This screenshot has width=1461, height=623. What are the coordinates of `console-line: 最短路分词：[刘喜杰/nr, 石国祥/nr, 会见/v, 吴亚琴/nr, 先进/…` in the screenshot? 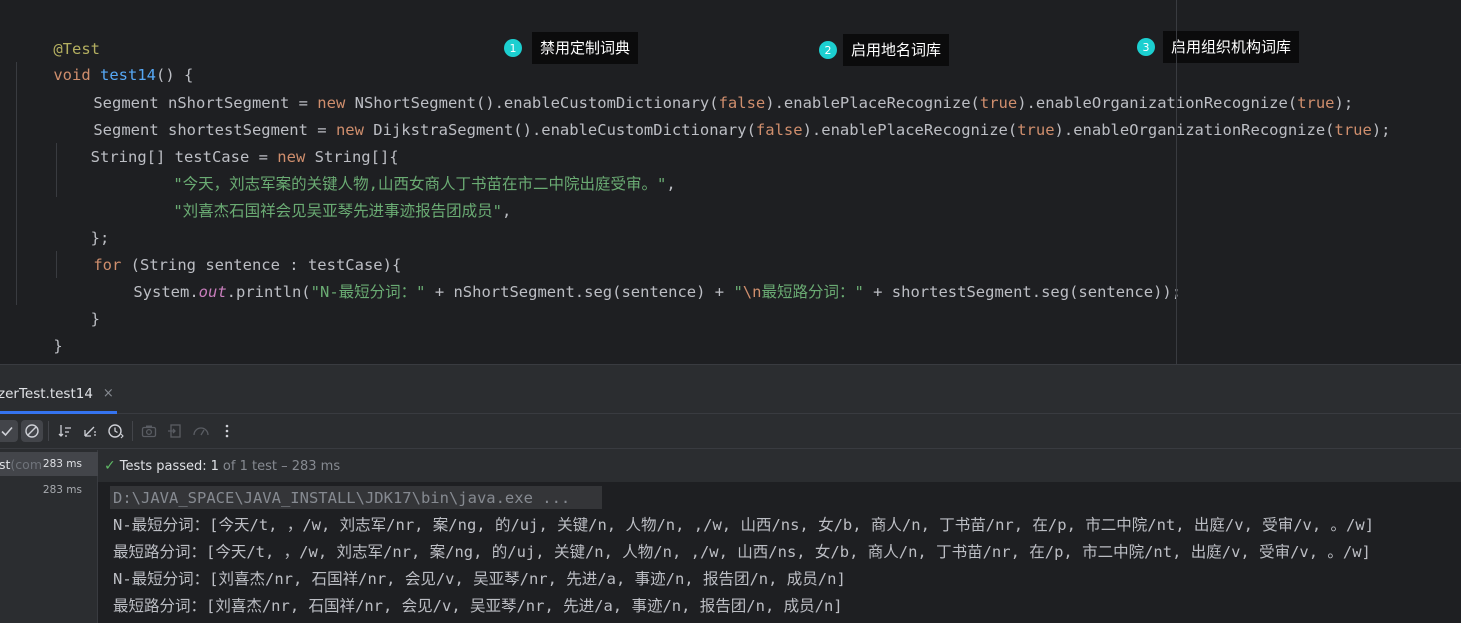 It's located at (478, 606).